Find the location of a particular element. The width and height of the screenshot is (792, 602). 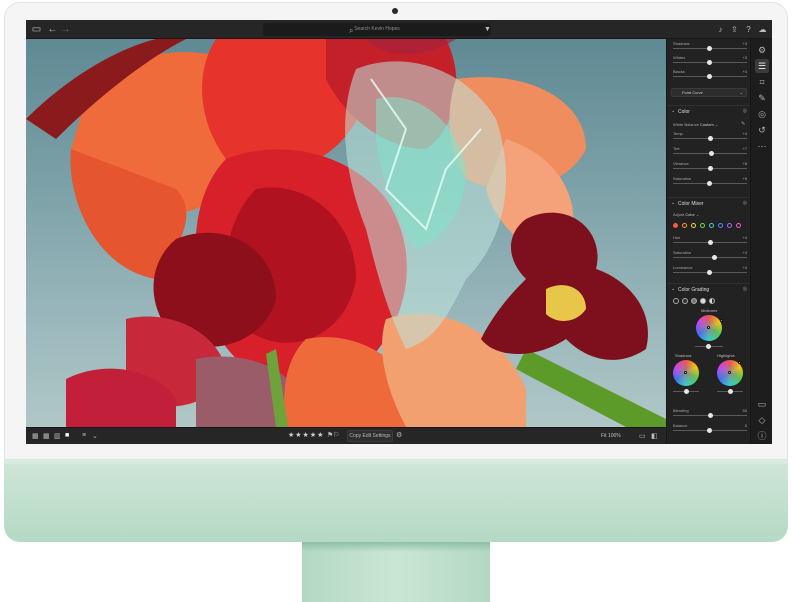

slider-value: 50 is located at coordinates (745, 410).